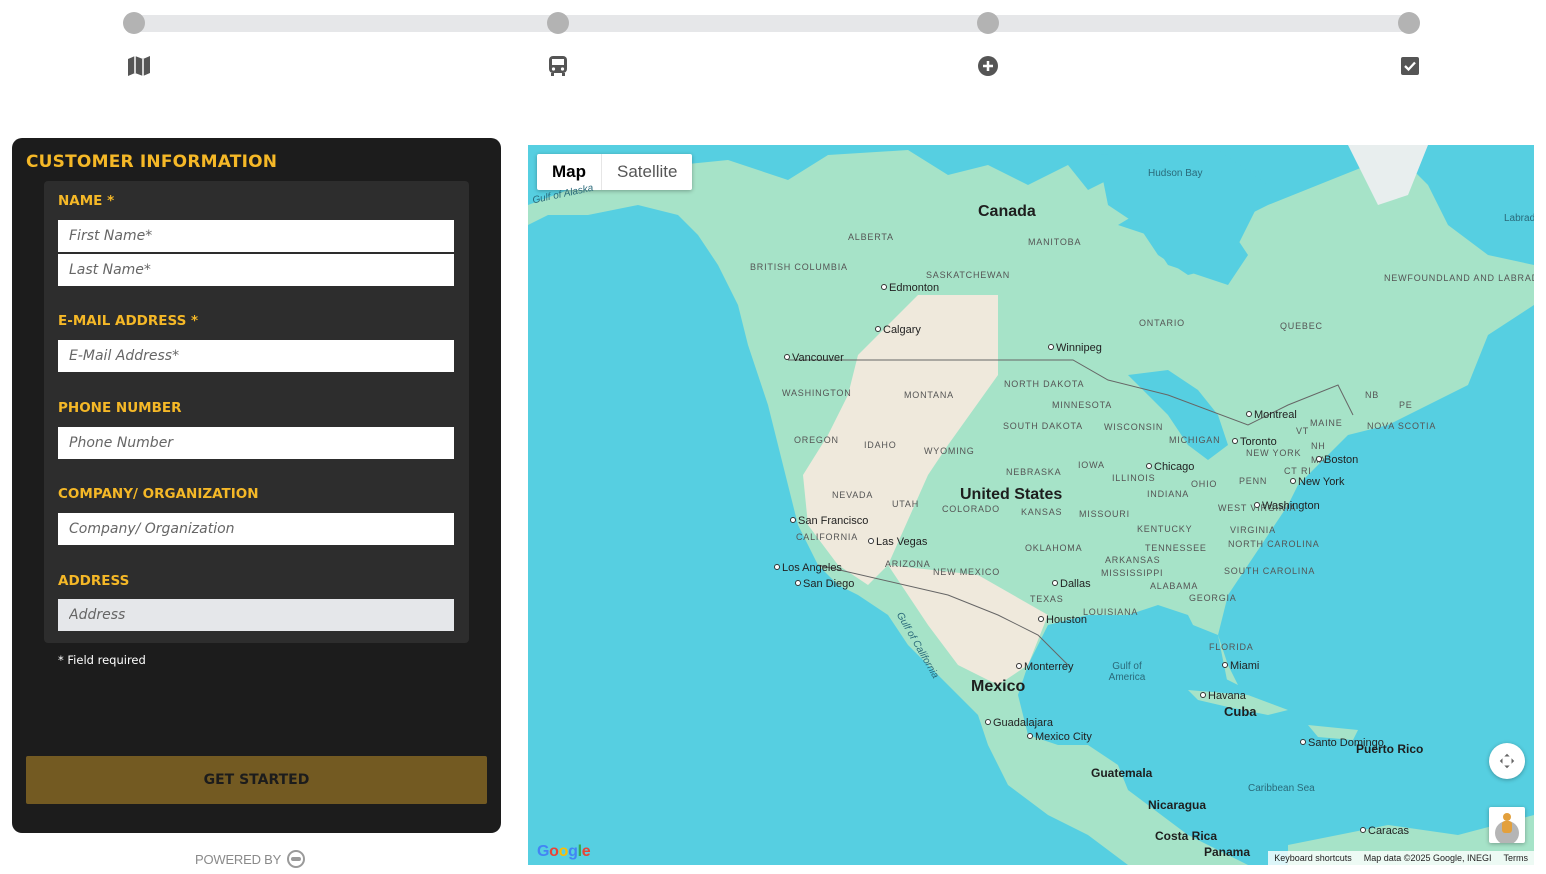 The image size is (1546, 874). I want to click on map-label-region: IDAHO, so click(880, 445).